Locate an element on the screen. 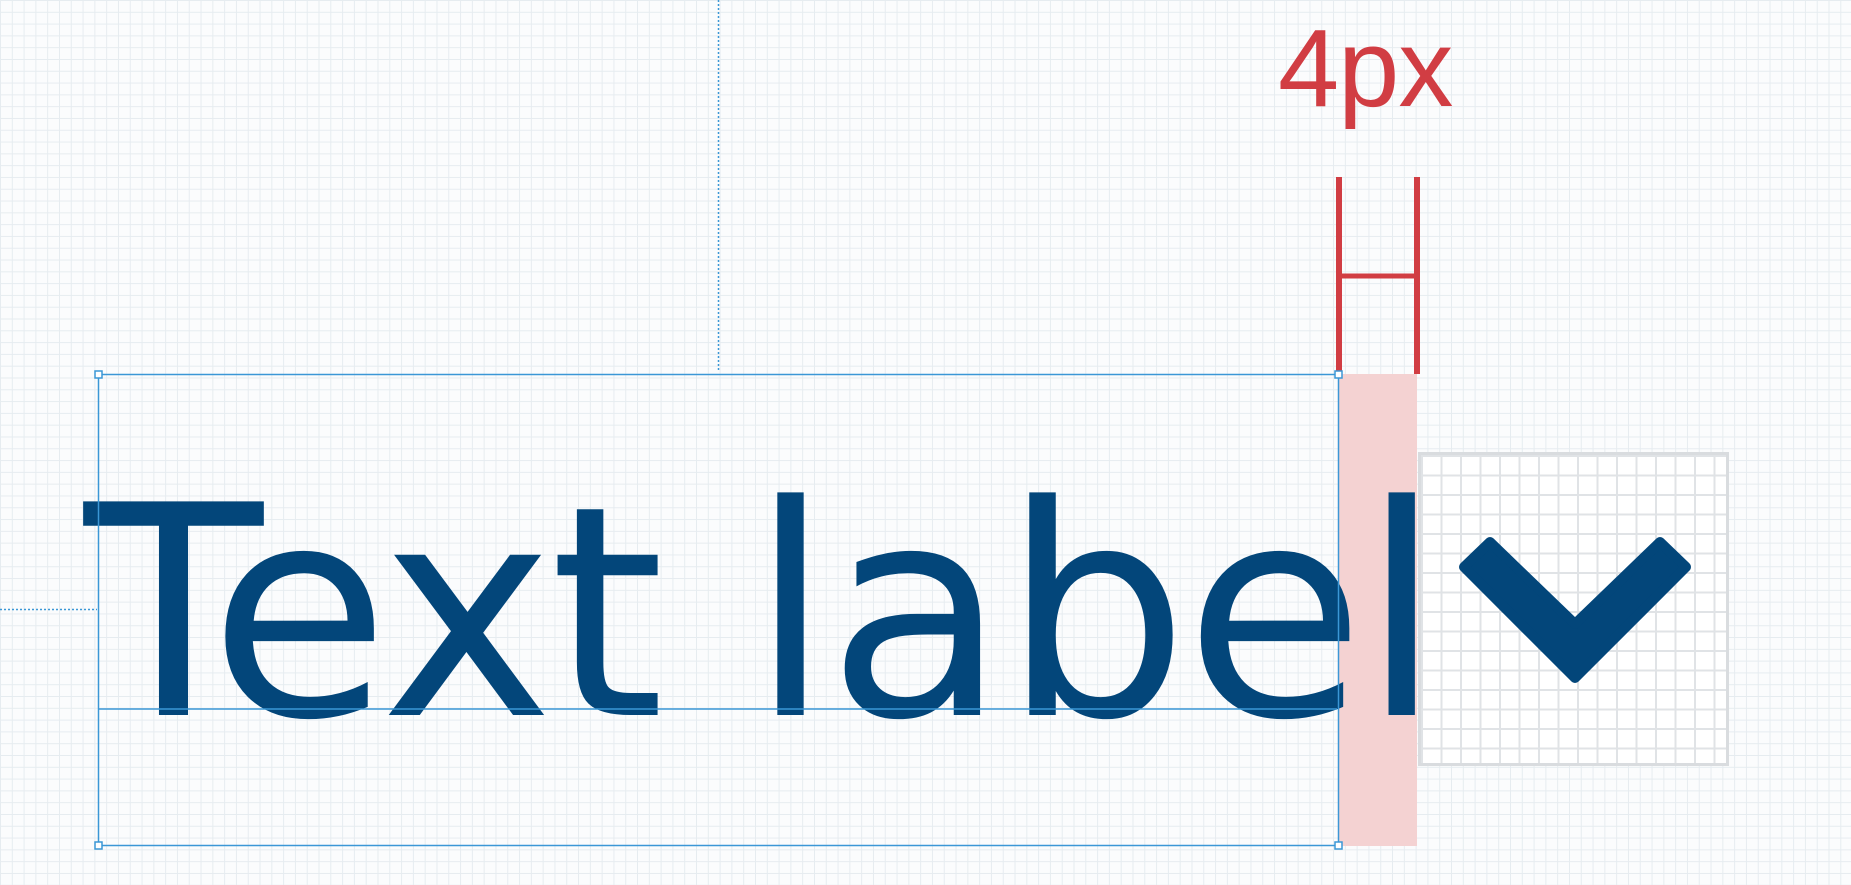 This screenshot has width=1851, height=885. handle-bottom-left is located at coordinates (98, 845).